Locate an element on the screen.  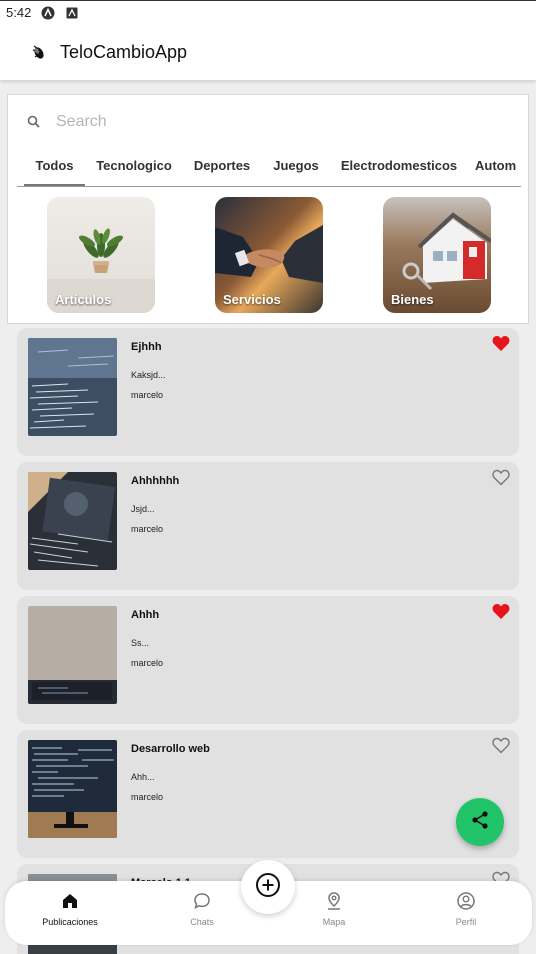
notification-box-icon is located at coordinates (72, 13).